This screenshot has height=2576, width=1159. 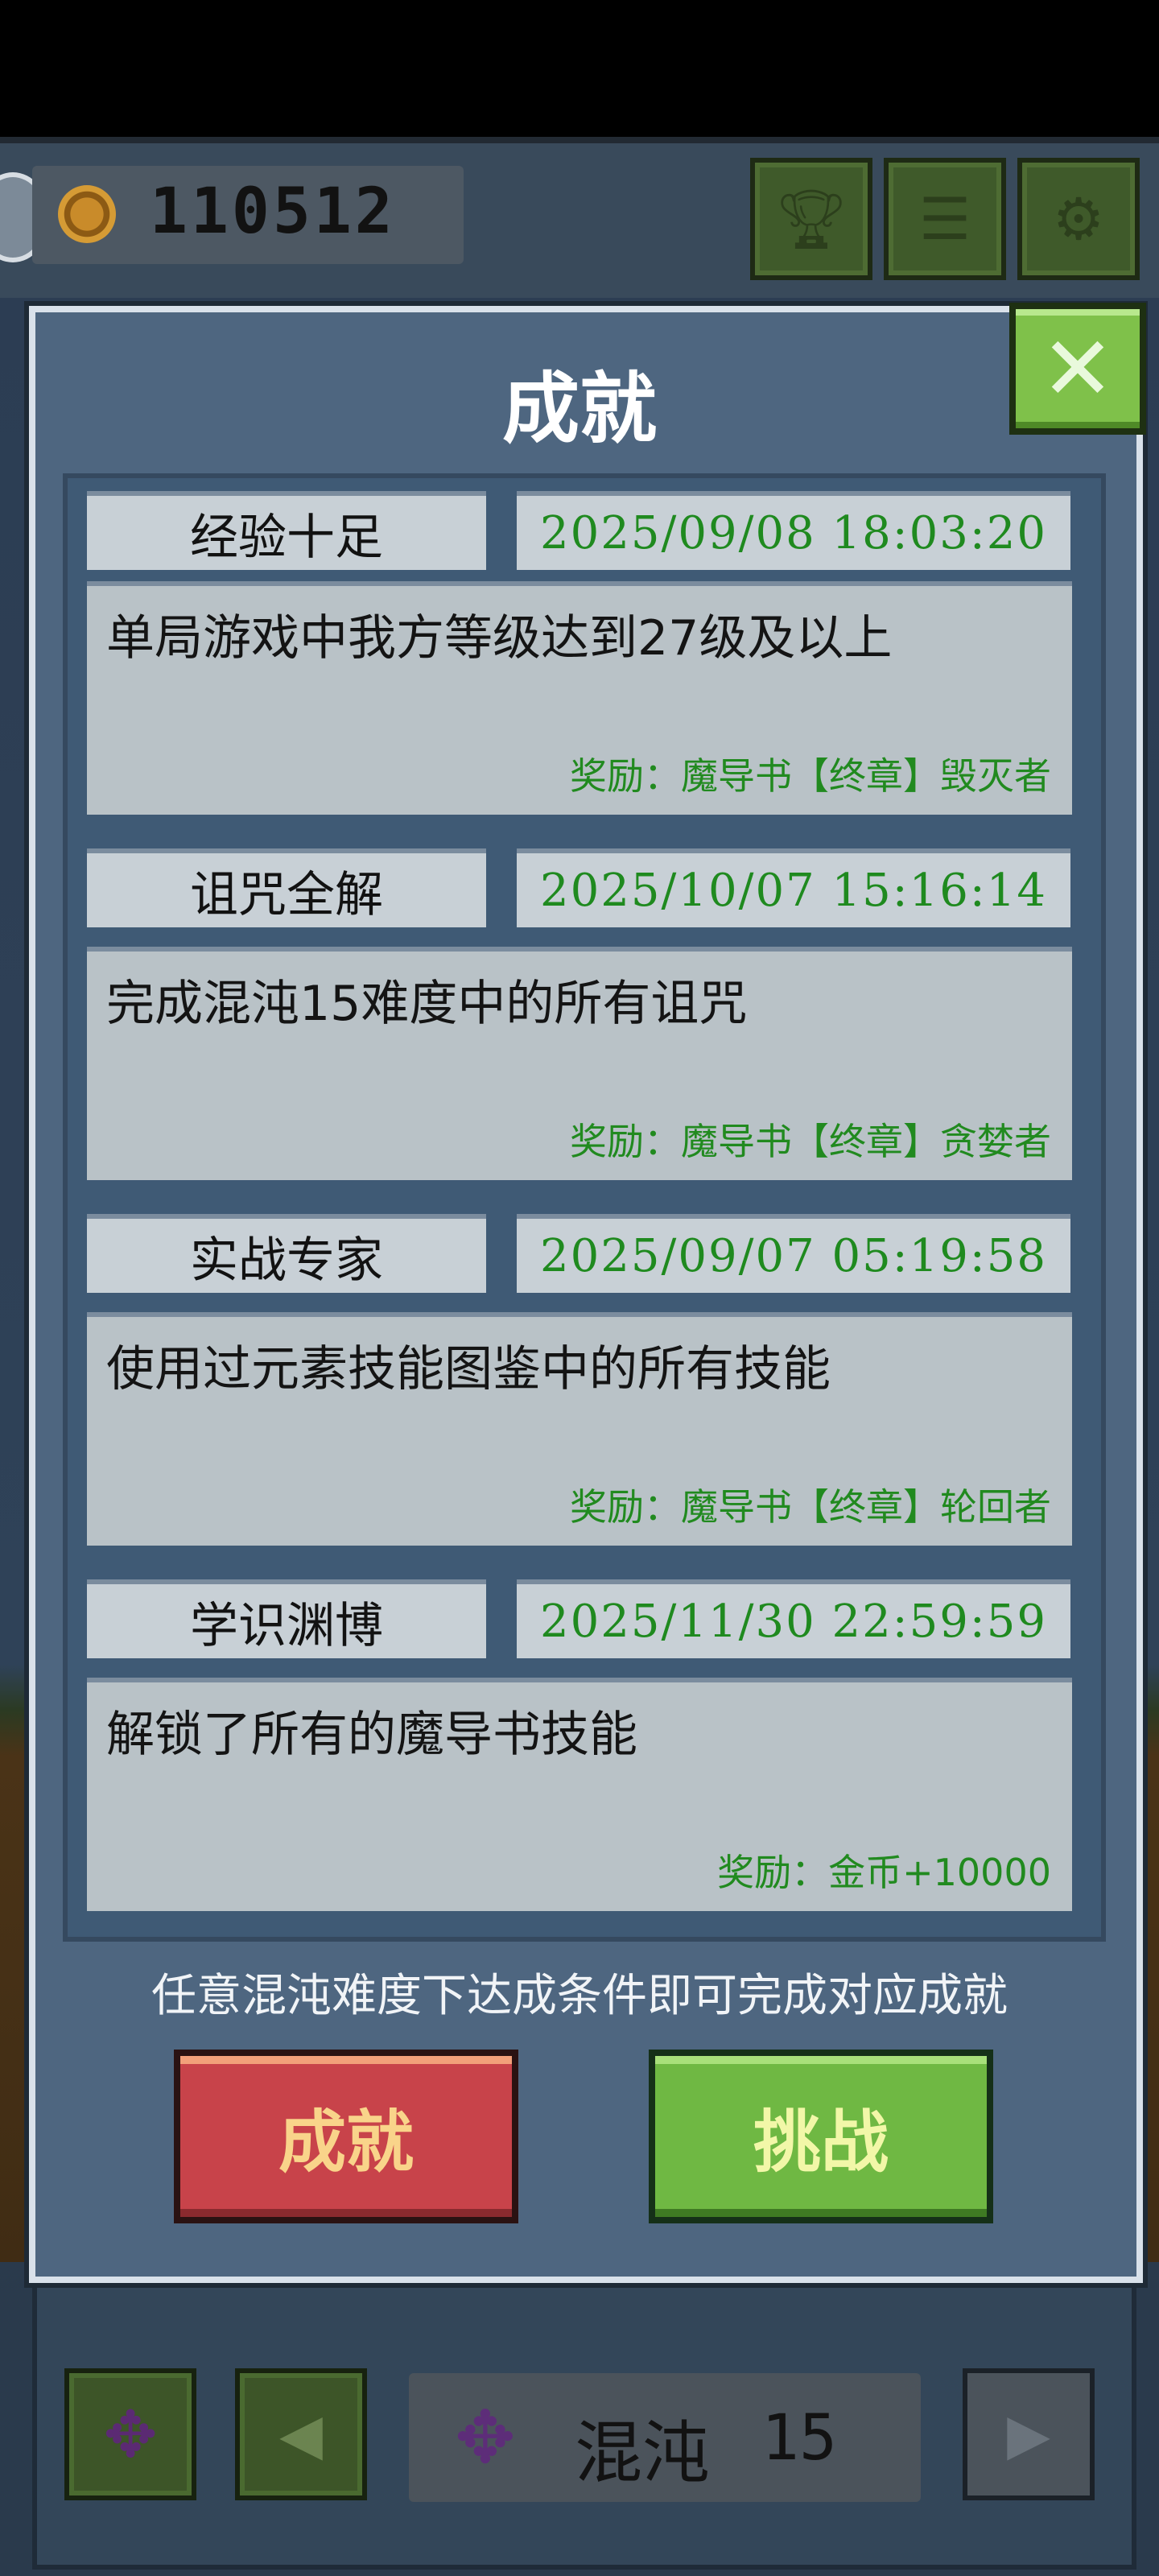 I want to click on hint-text: 任意混沌难度下达成条件即可完成对应成就, so click(x=579, y=1996).